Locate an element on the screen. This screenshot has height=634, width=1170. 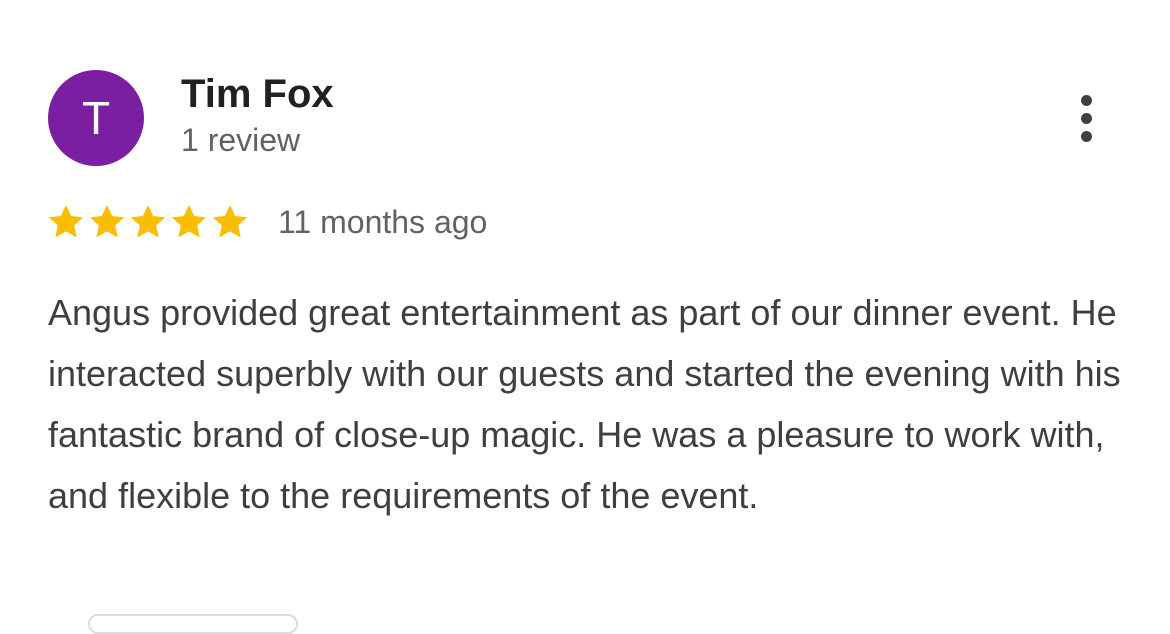
review-date: 11 months ago is located at coordinates (383, 222).